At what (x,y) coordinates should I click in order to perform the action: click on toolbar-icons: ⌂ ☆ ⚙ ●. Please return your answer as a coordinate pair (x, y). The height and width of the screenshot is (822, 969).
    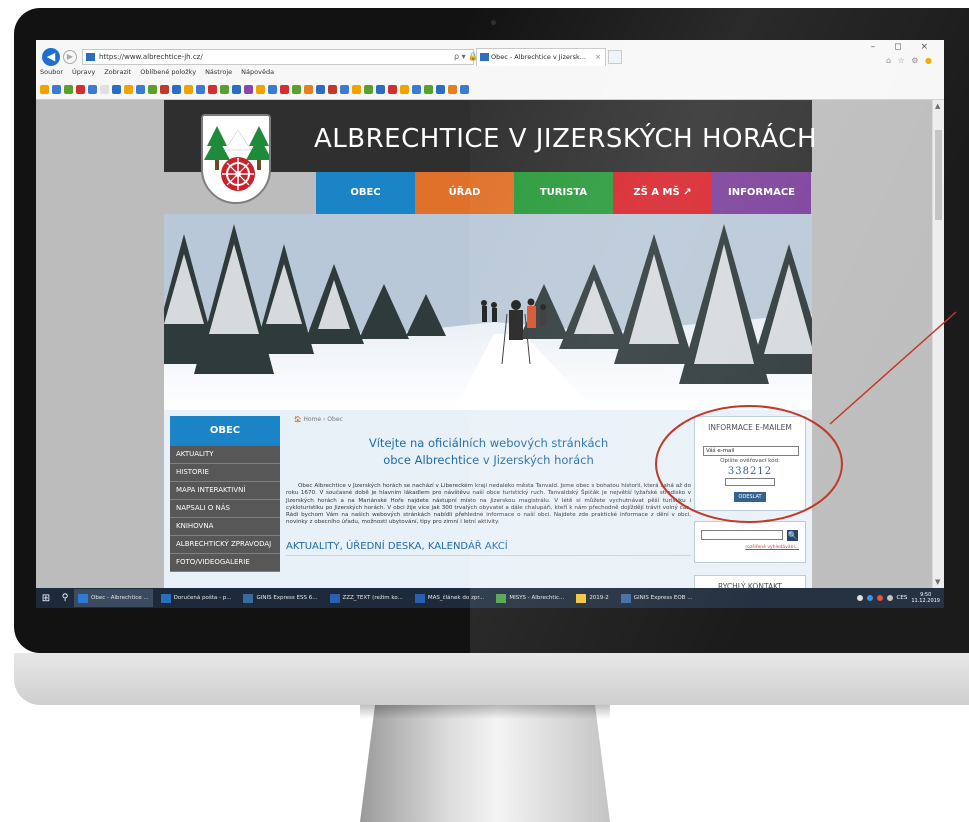
    Looking at the image, I should click on (910, 60).